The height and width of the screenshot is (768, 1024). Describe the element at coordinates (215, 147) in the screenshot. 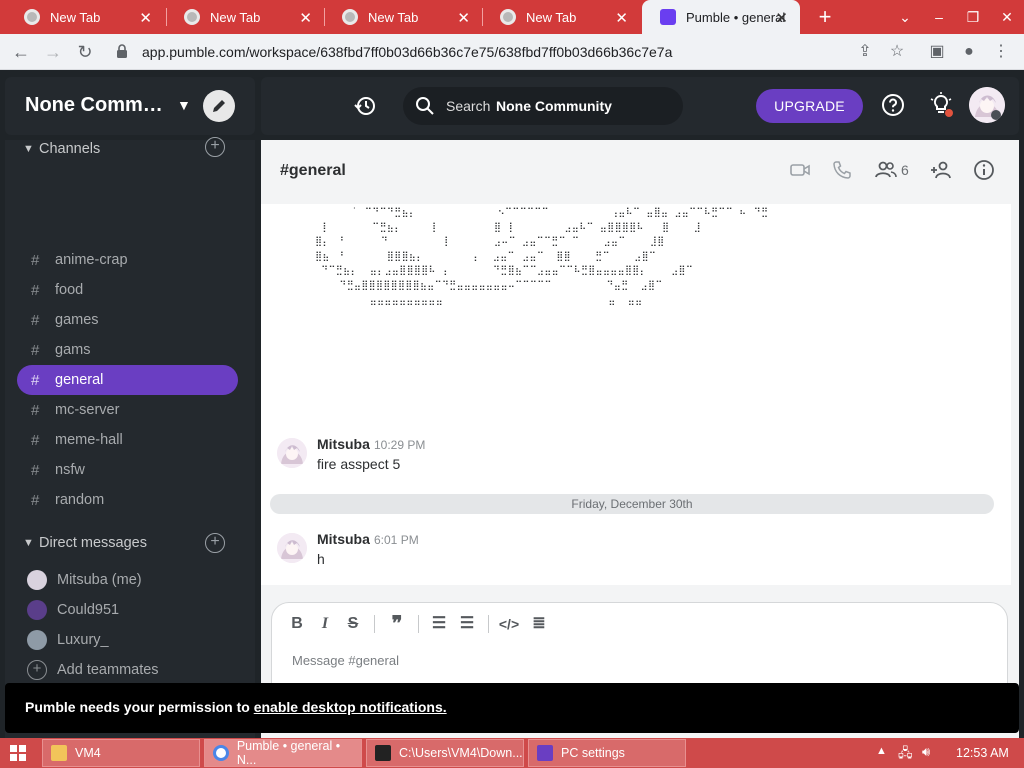

I see `add-channel-icon: +` at that location.